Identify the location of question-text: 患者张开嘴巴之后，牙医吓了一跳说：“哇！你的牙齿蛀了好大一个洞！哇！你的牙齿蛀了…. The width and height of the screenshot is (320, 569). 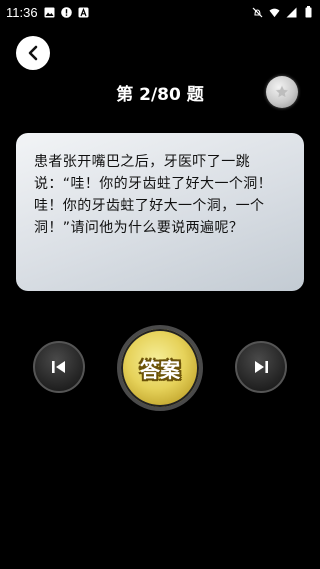
(153, 195).